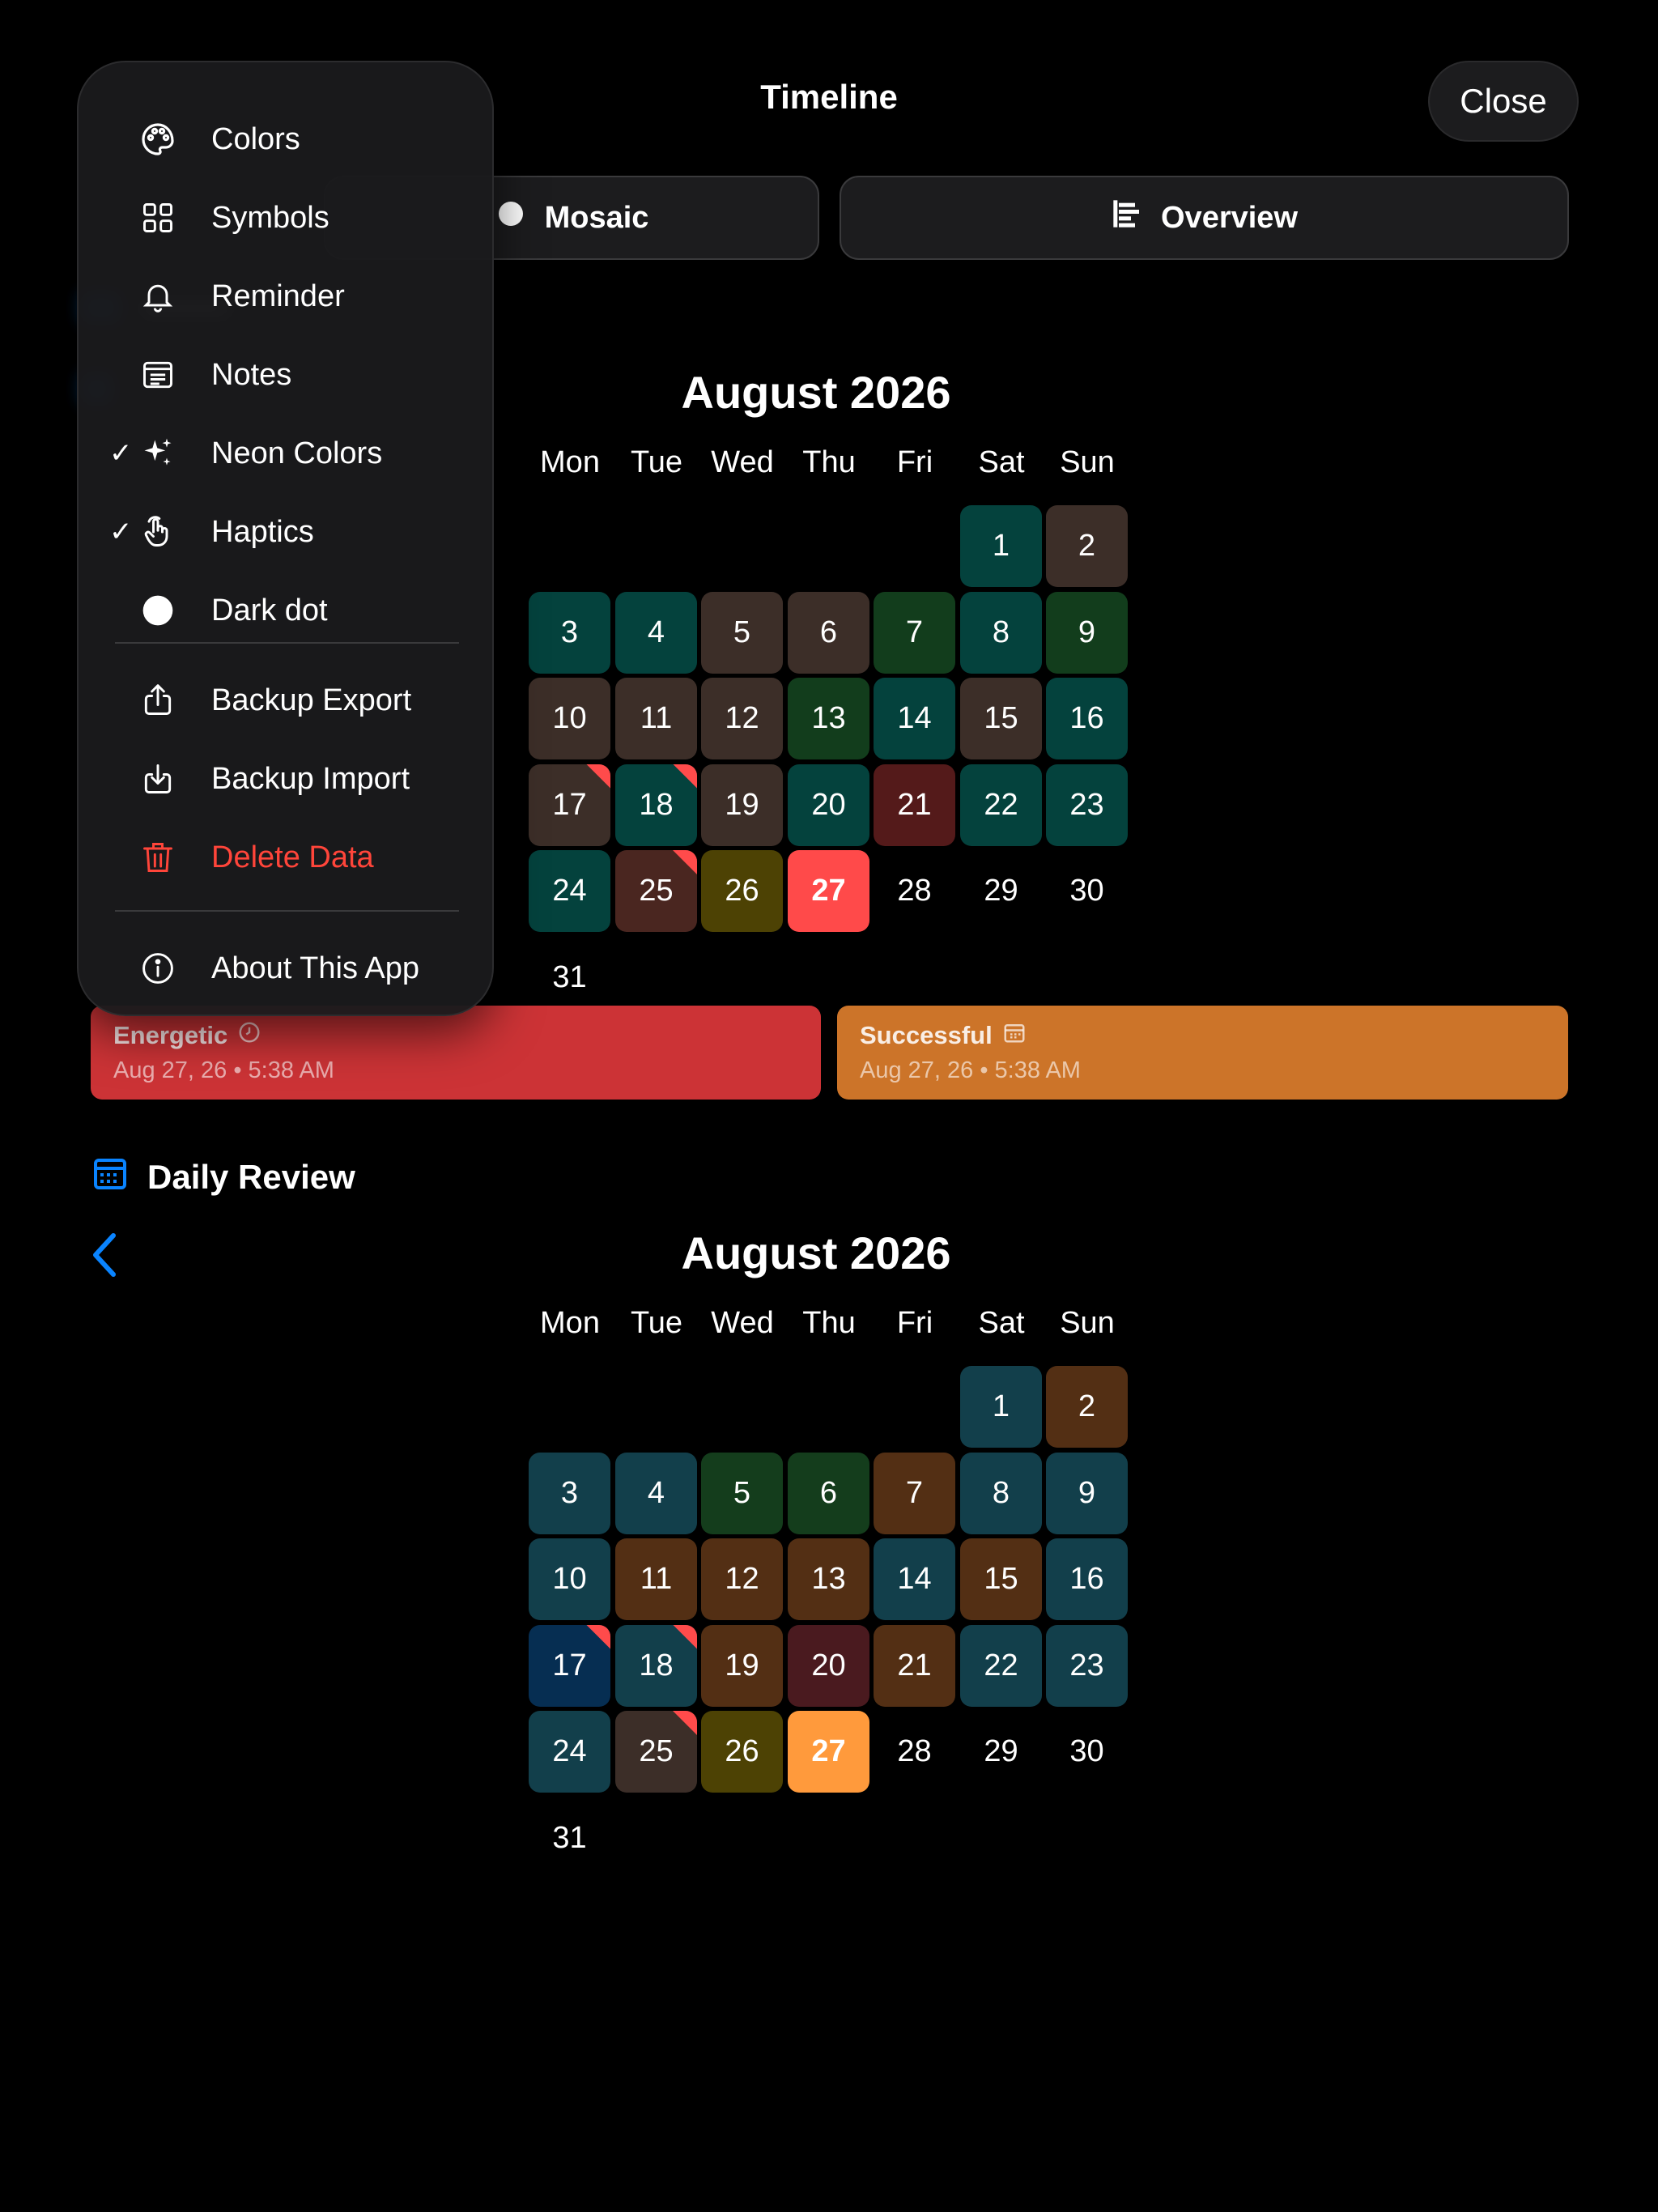  I want to click on menu-item-label: Colors, so click(255, 138).